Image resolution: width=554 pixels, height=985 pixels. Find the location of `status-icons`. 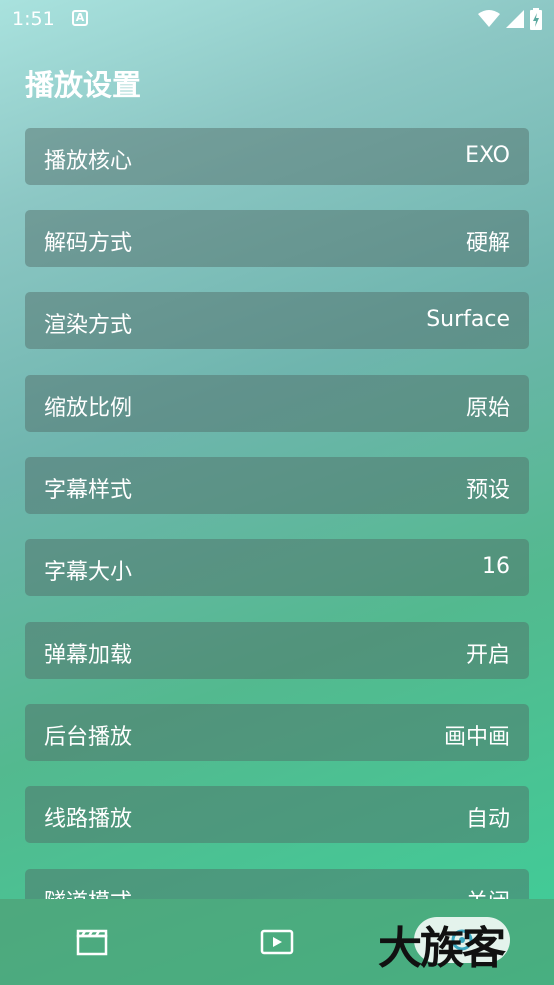

status-icons is located at coordinates (510, 19).